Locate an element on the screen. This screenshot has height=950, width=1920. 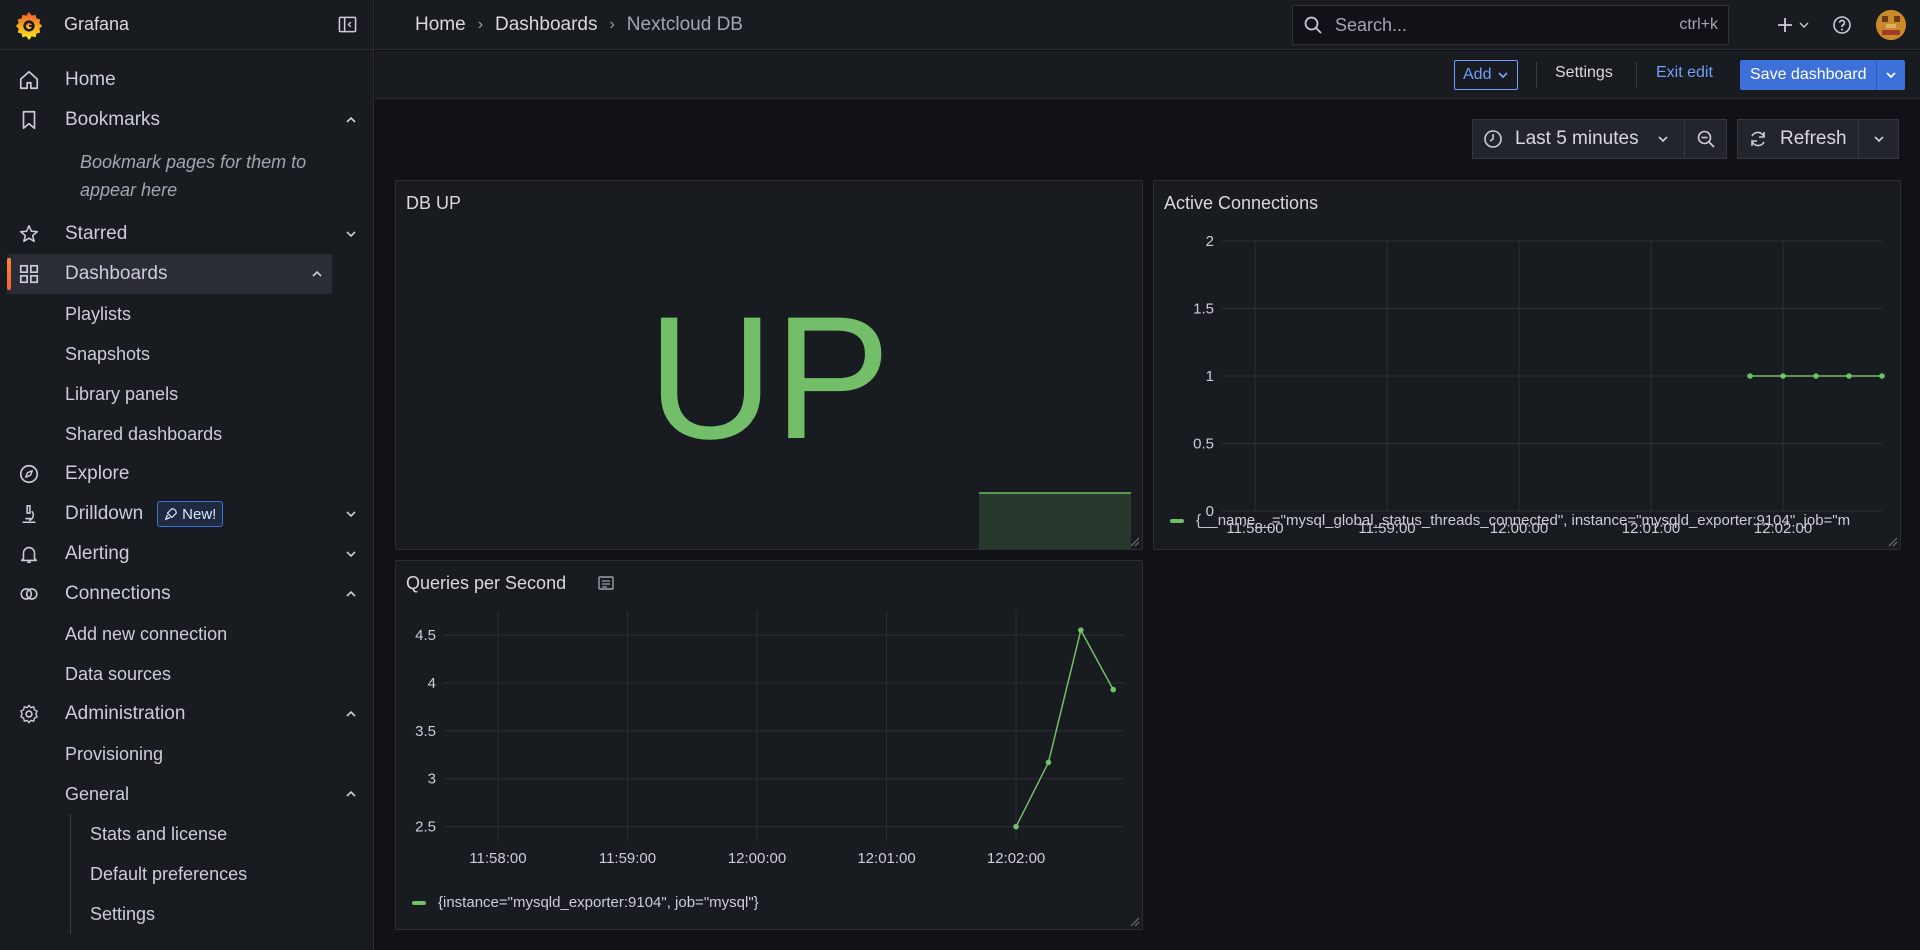
dock-menu-icon is located at coordinates (347, 24).